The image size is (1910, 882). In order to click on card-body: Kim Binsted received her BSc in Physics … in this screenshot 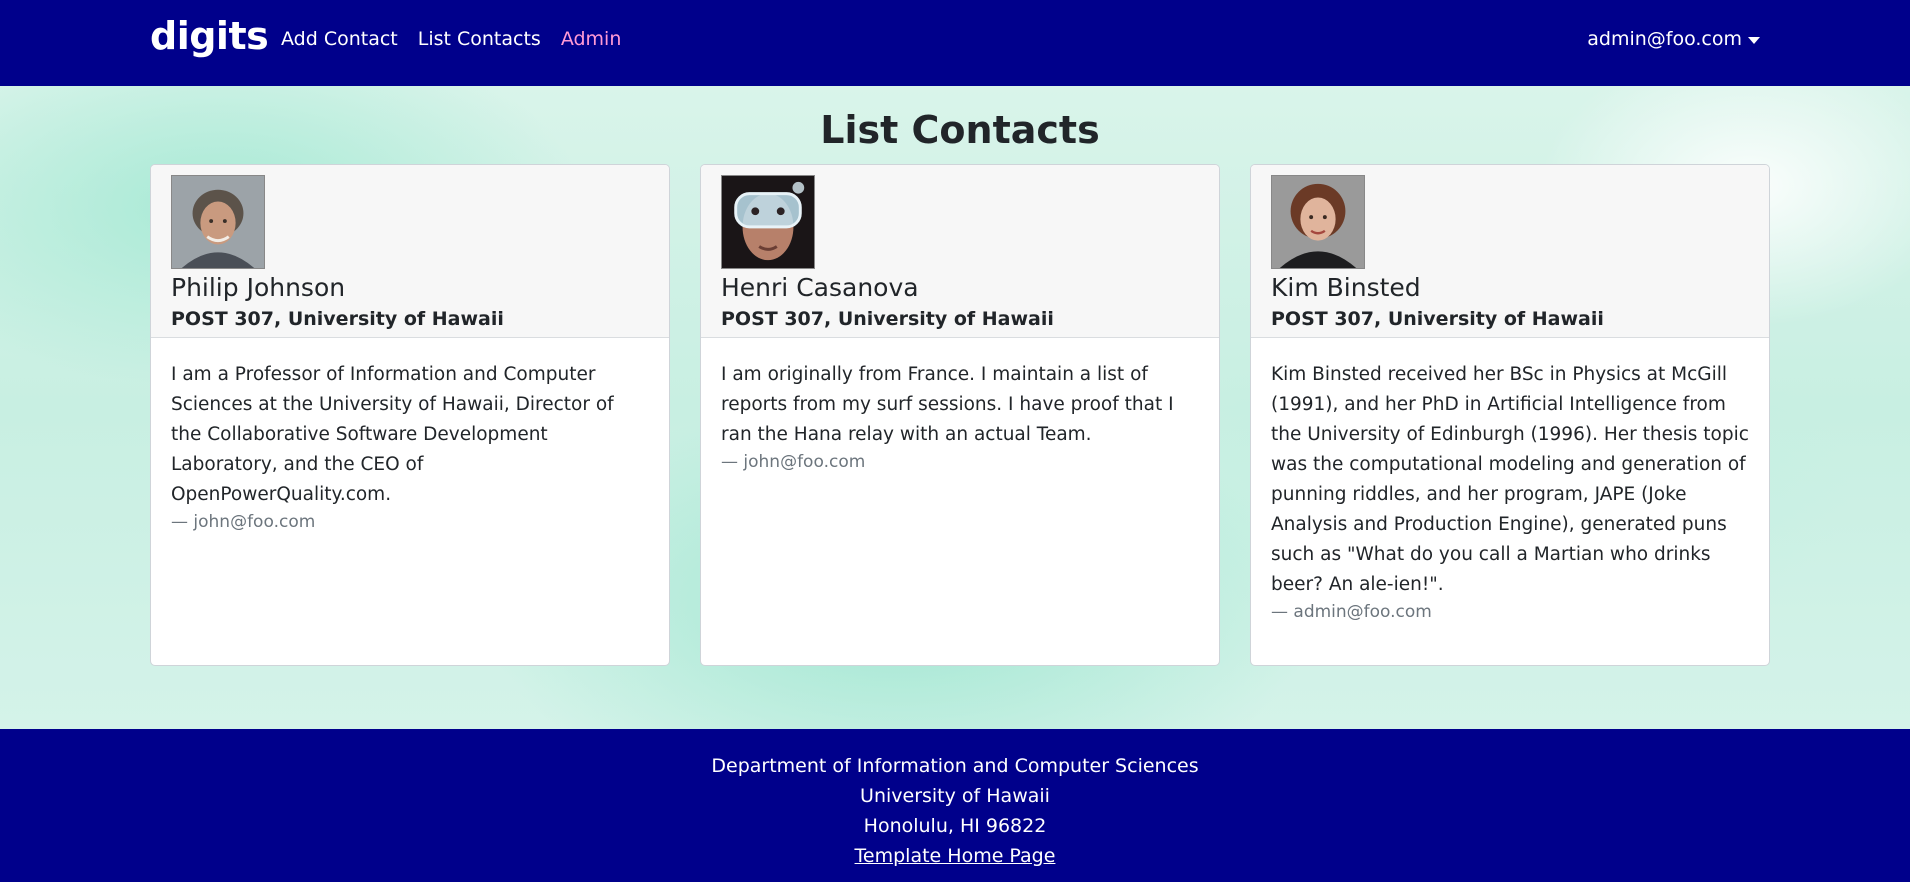, I will do `click(1510, 481)`.